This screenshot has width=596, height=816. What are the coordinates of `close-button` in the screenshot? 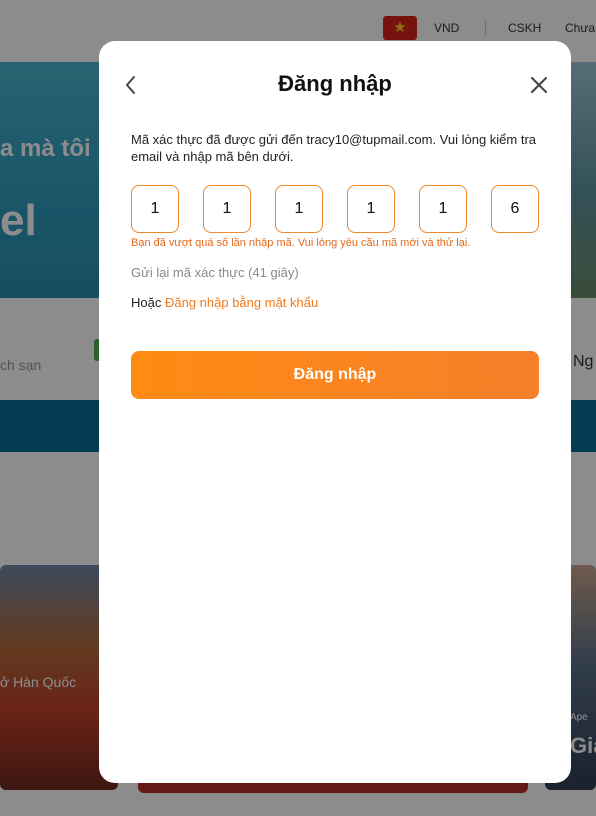 It's located at (539, 85).